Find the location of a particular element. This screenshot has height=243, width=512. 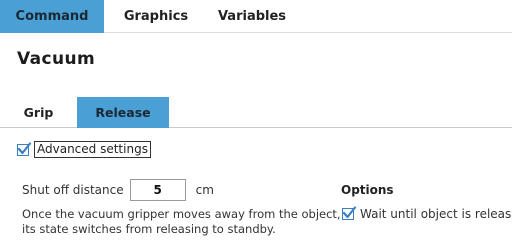

advanced-settings-checkbox is located at coordinates (24, 148).